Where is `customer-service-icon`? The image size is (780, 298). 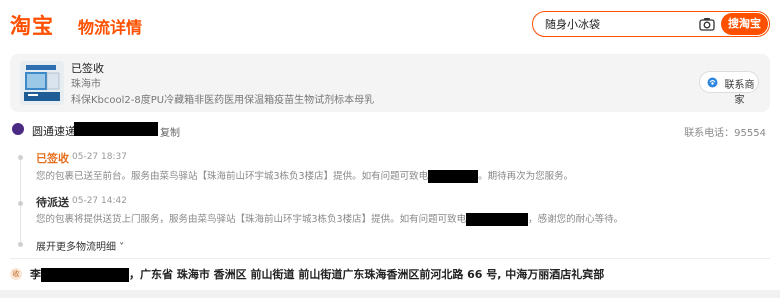 customer-service-icon is located at coordinates (712, 82).